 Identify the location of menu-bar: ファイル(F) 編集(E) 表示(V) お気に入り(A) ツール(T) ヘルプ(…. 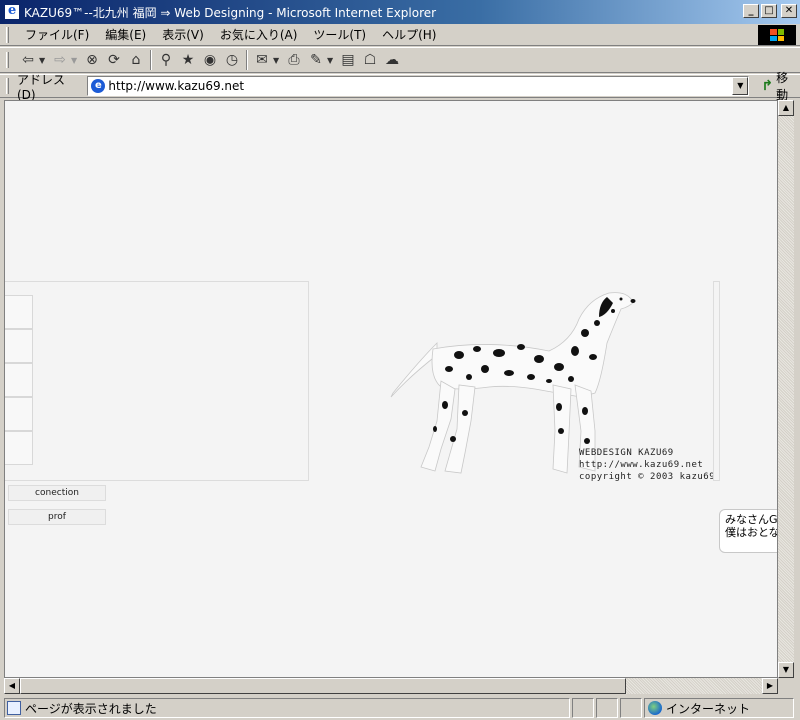
(400, 35).